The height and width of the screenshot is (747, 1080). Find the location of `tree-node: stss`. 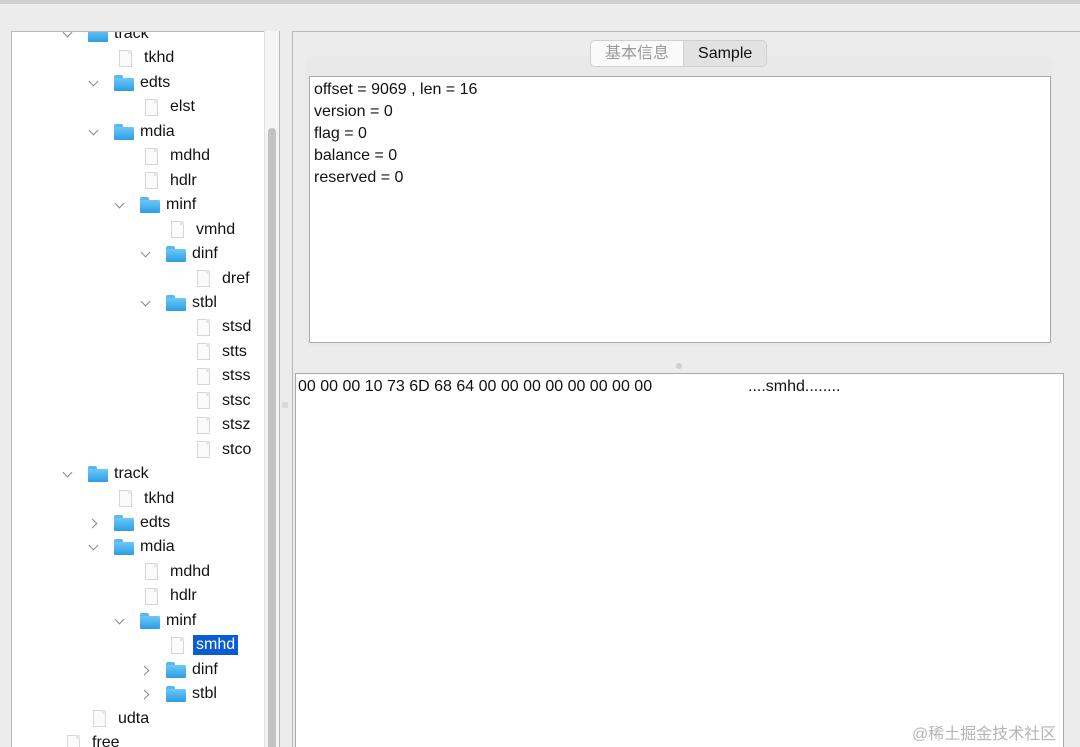

tree-node: stss is located at coordinates (223, 376).